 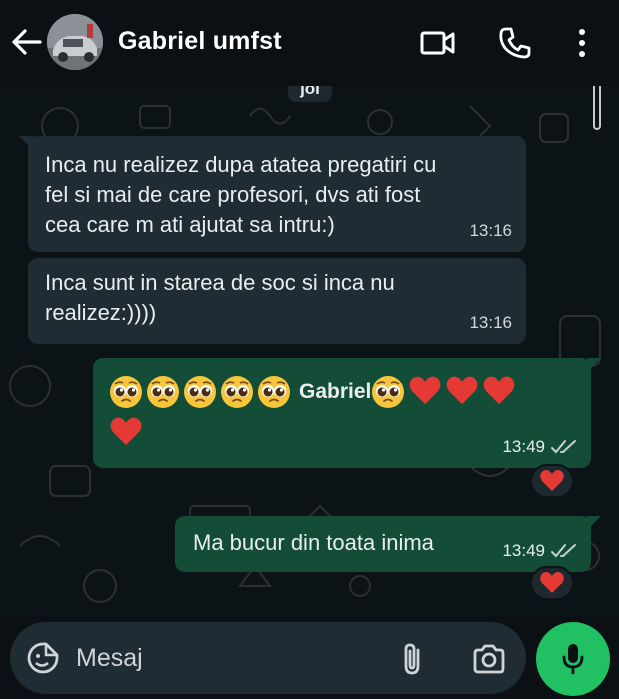 I want to click on car-photo-icon, so click(x=75, y=42).